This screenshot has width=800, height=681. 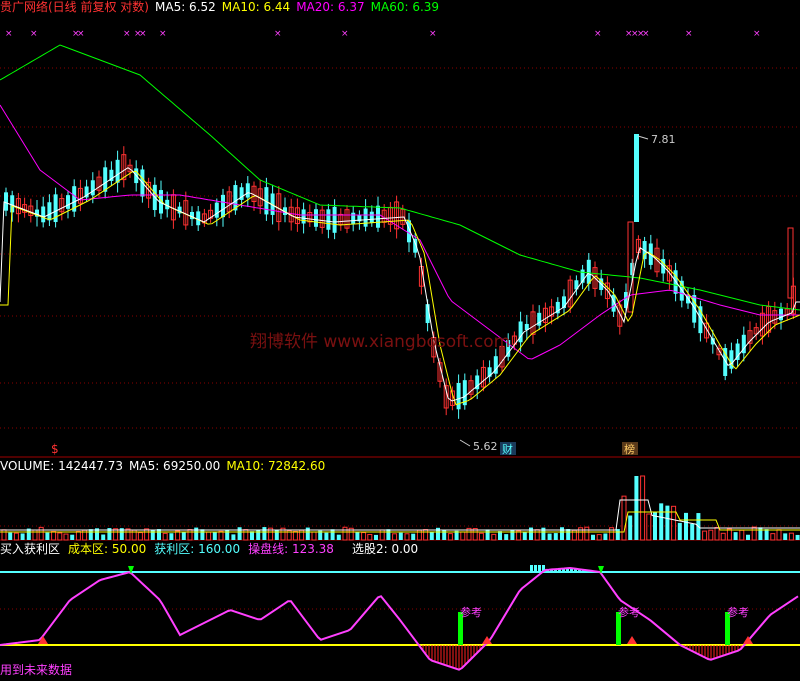 What do you see at coordinates (61, 466) in the screenshot?
I see `volume-value: VOLUME: 142447.73` at bounding box center [61, 466].